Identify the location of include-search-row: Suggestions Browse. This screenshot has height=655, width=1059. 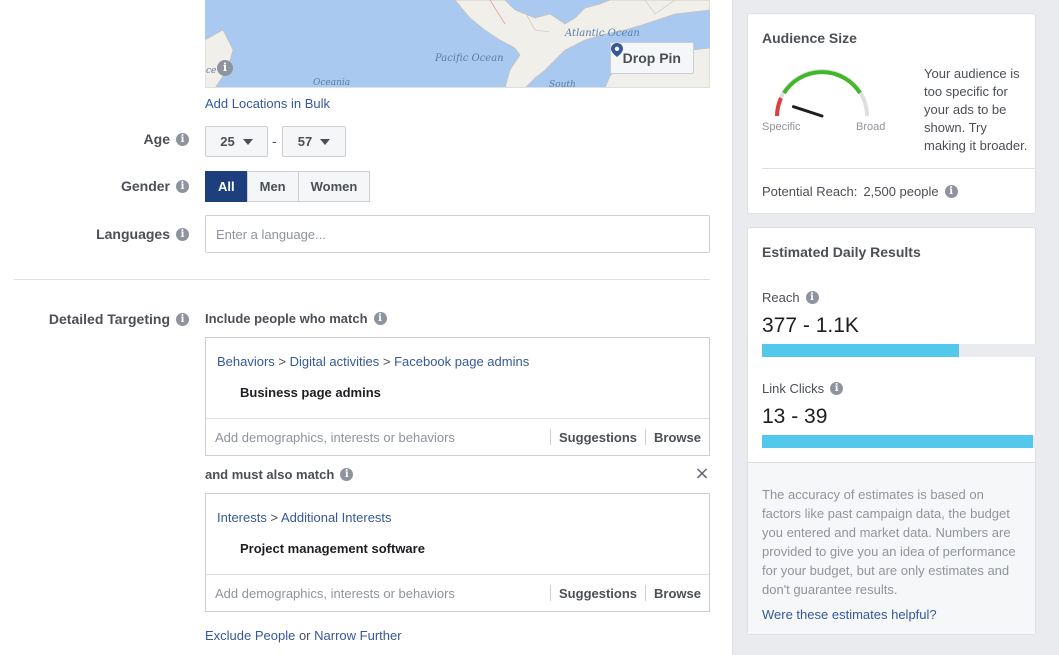
(457, 437).